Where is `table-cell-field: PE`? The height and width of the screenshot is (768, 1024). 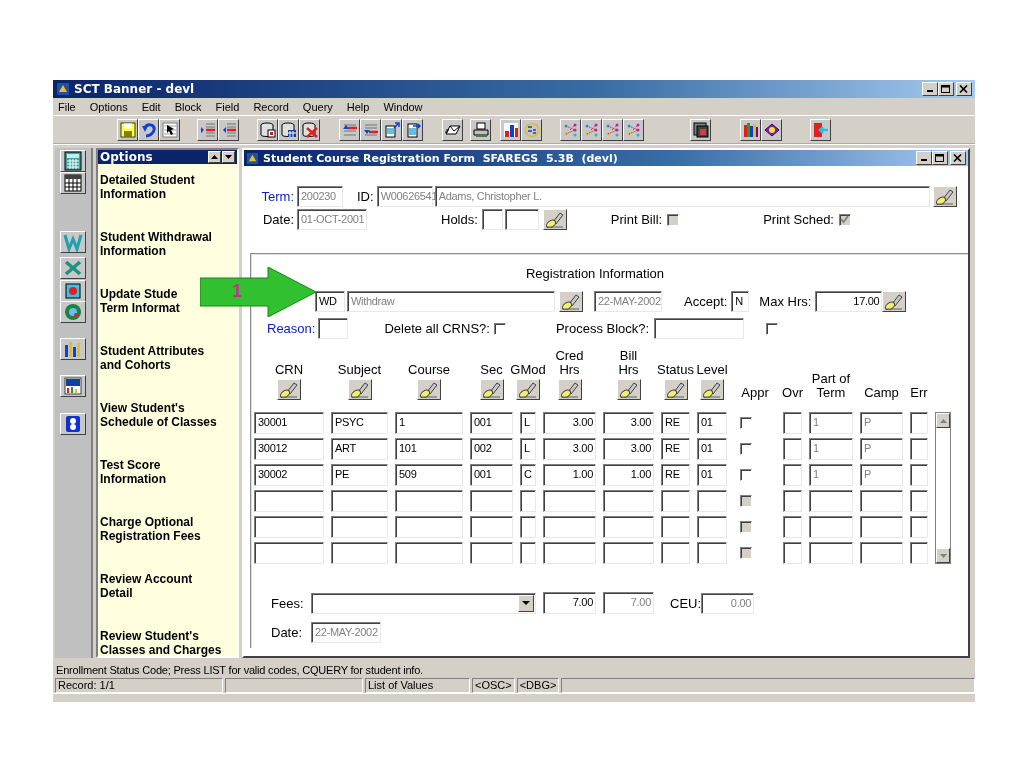 table-cell-field: PE is located at coordinates (359, 475).